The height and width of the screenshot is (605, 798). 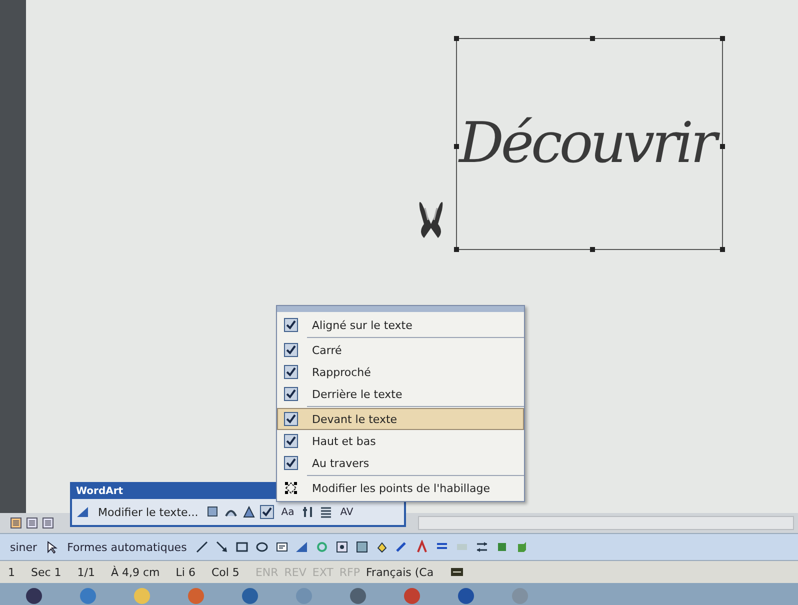 What do you see at coordinates (127, 547) in the screenshot?
I see `autoshapes-menu-button: Formes automatiques` at bounding box center [127, 547].